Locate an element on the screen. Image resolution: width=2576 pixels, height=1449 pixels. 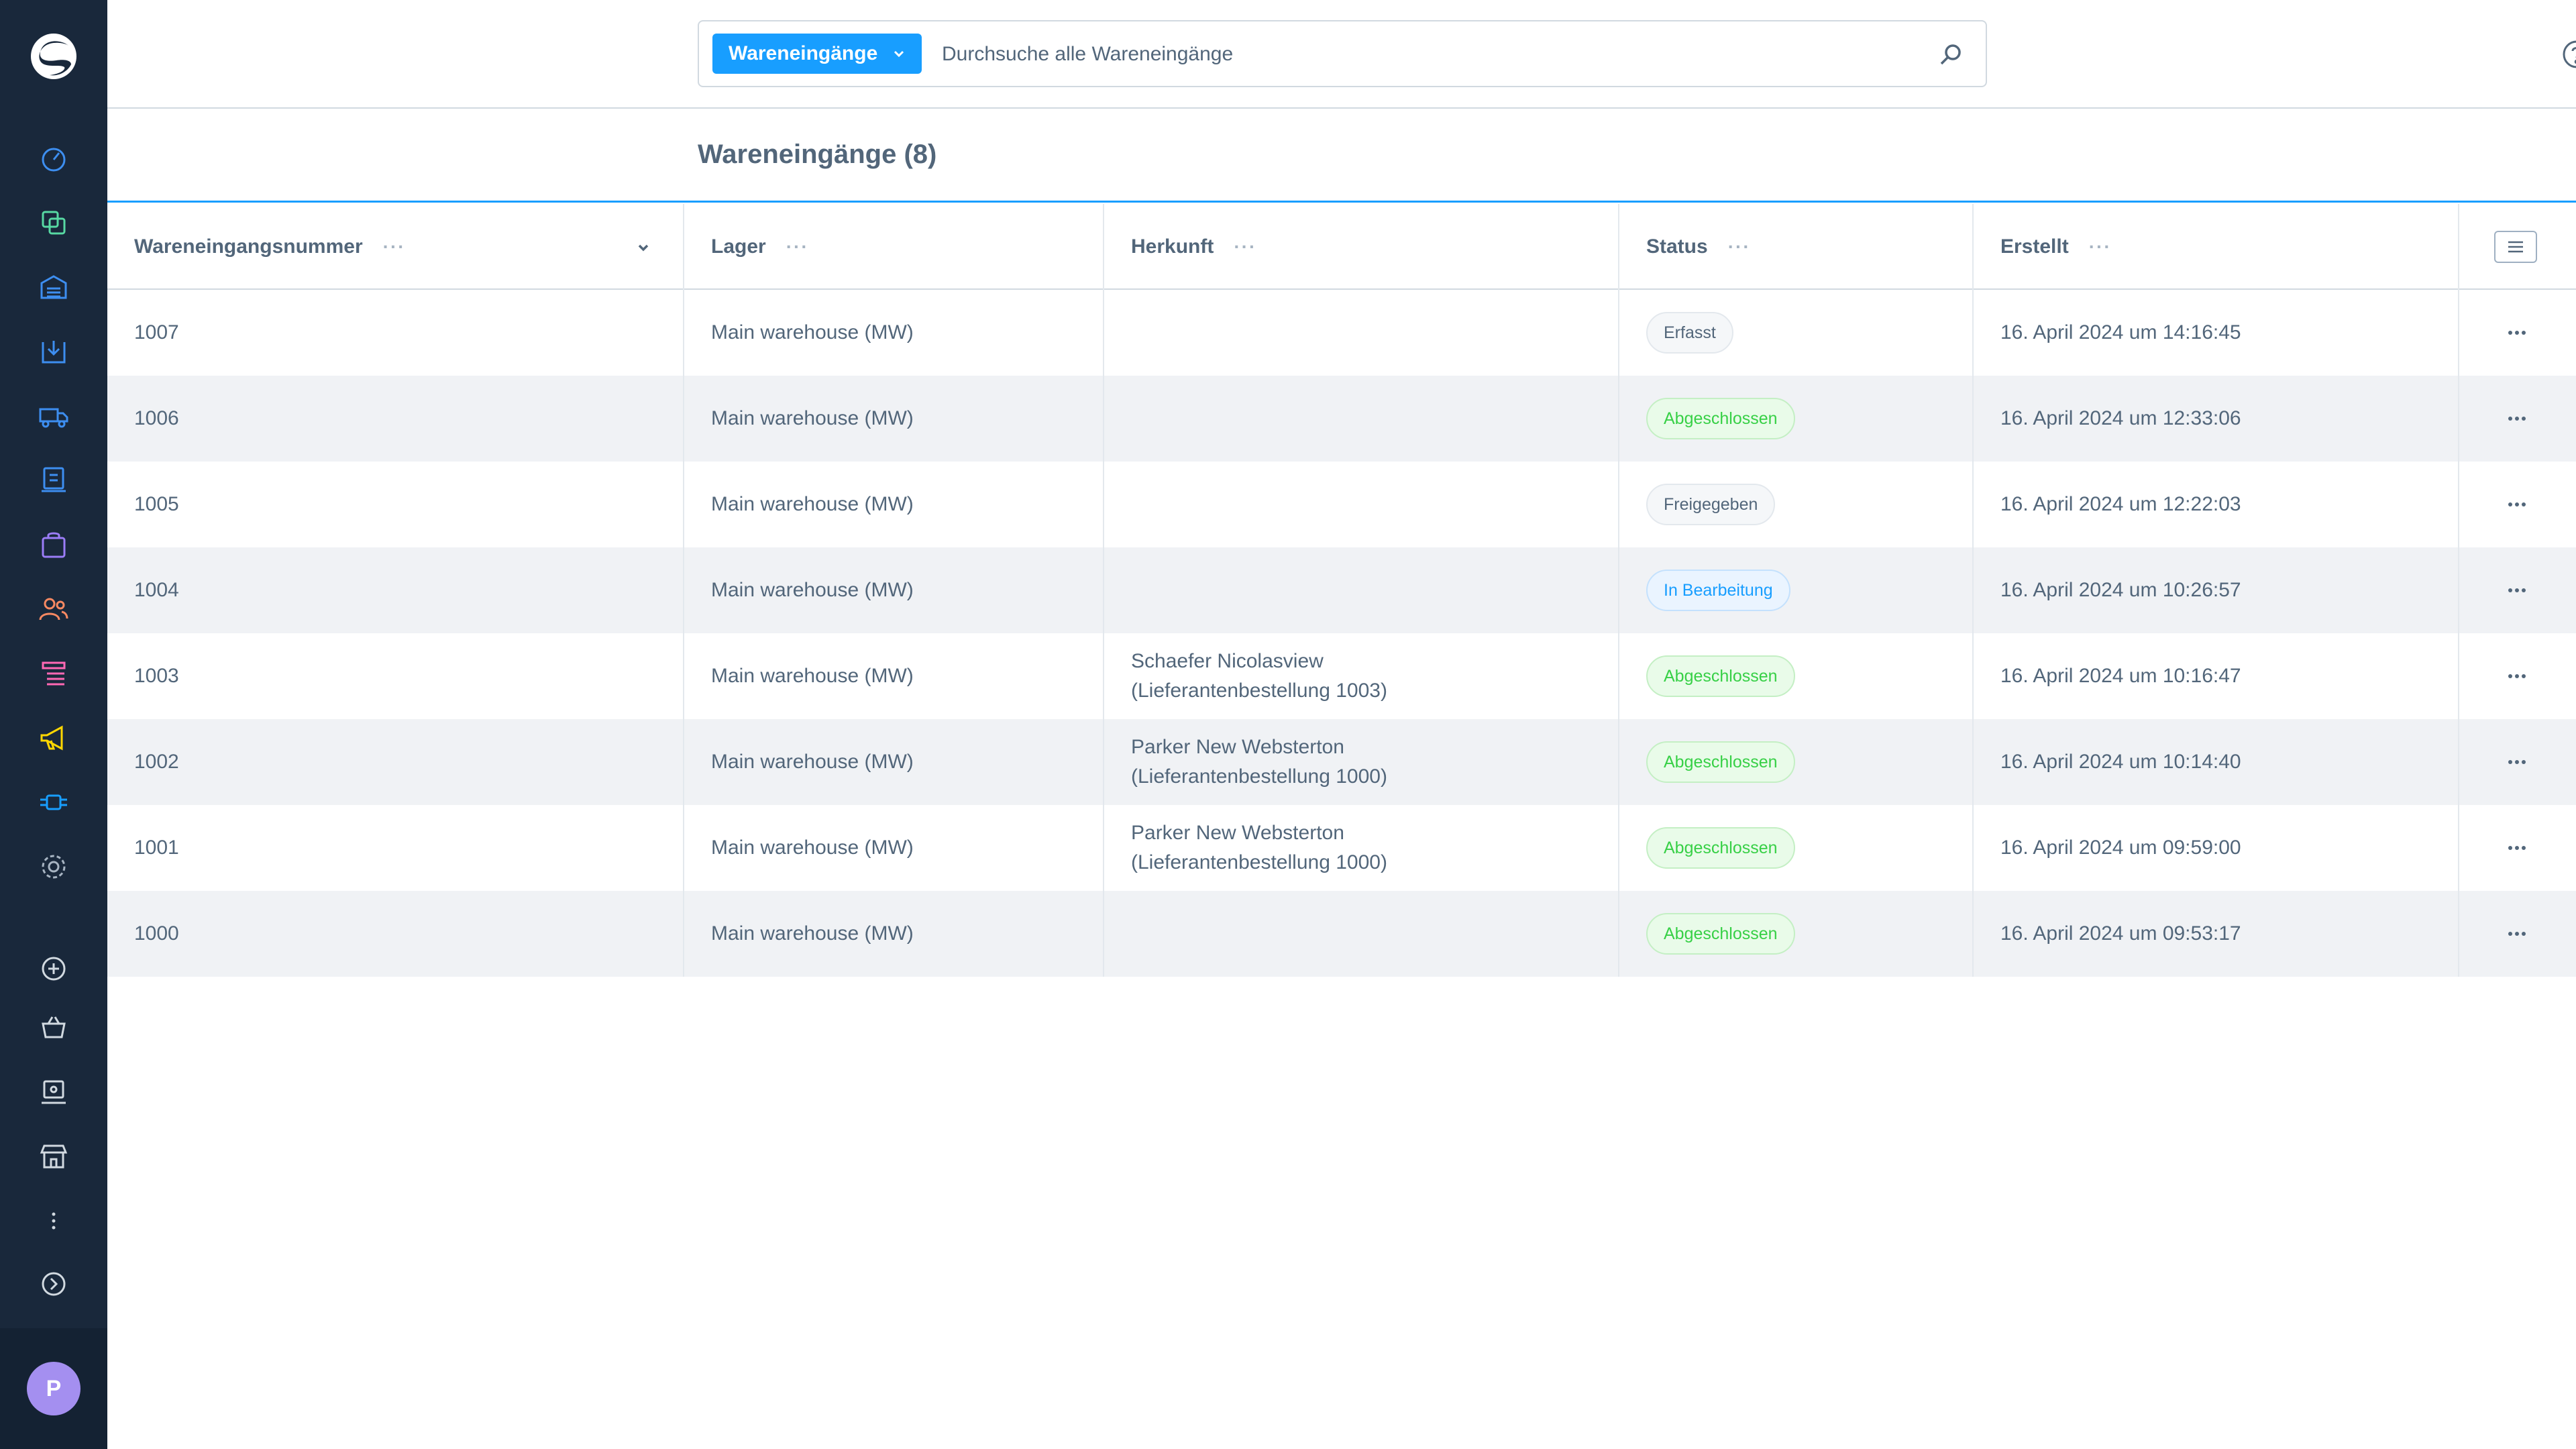
cell-status: Erfasst is located at coordinates (1689, 333).